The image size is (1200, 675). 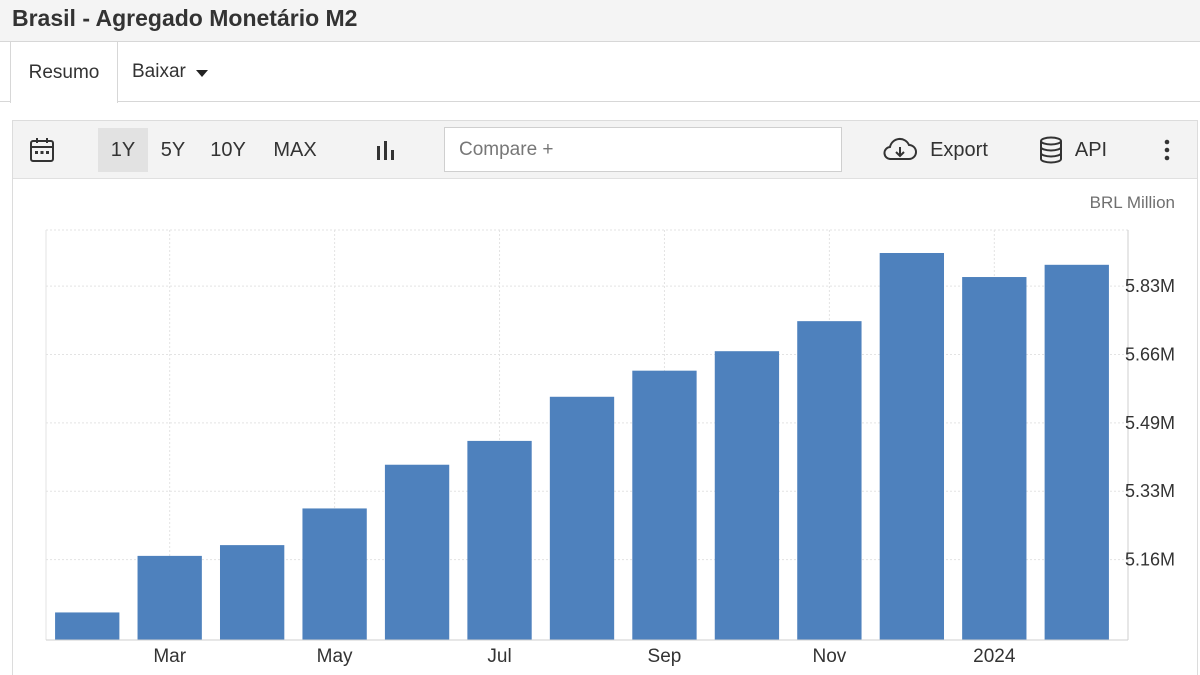 What do you see at coordinates (1150, 355) in the screenshot?
I see `y-tick-label: 5.66M` at bounding box center [1150, 355].